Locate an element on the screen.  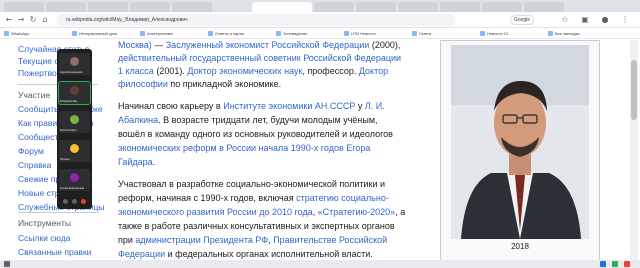
active-browser-tab is located at coordinates (282, 7).